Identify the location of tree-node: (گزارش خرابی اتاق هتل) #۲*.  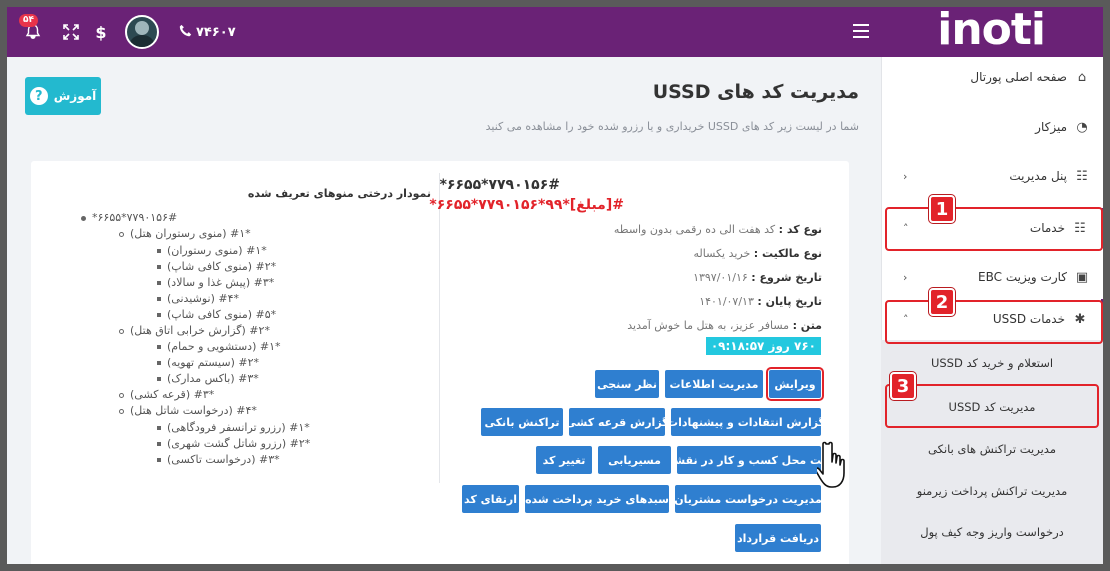
(194, 330).